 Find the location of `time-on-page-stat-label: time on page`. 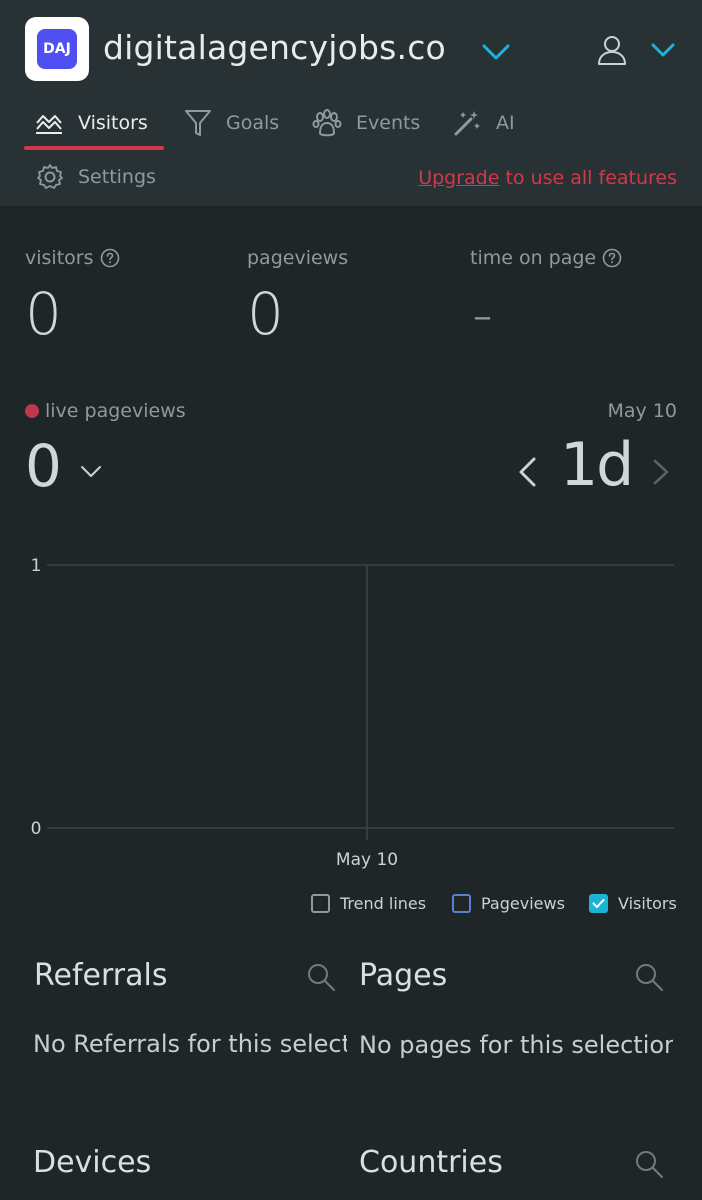

time-on-page-stat-label: time on page is located at coordinates (546, 258).